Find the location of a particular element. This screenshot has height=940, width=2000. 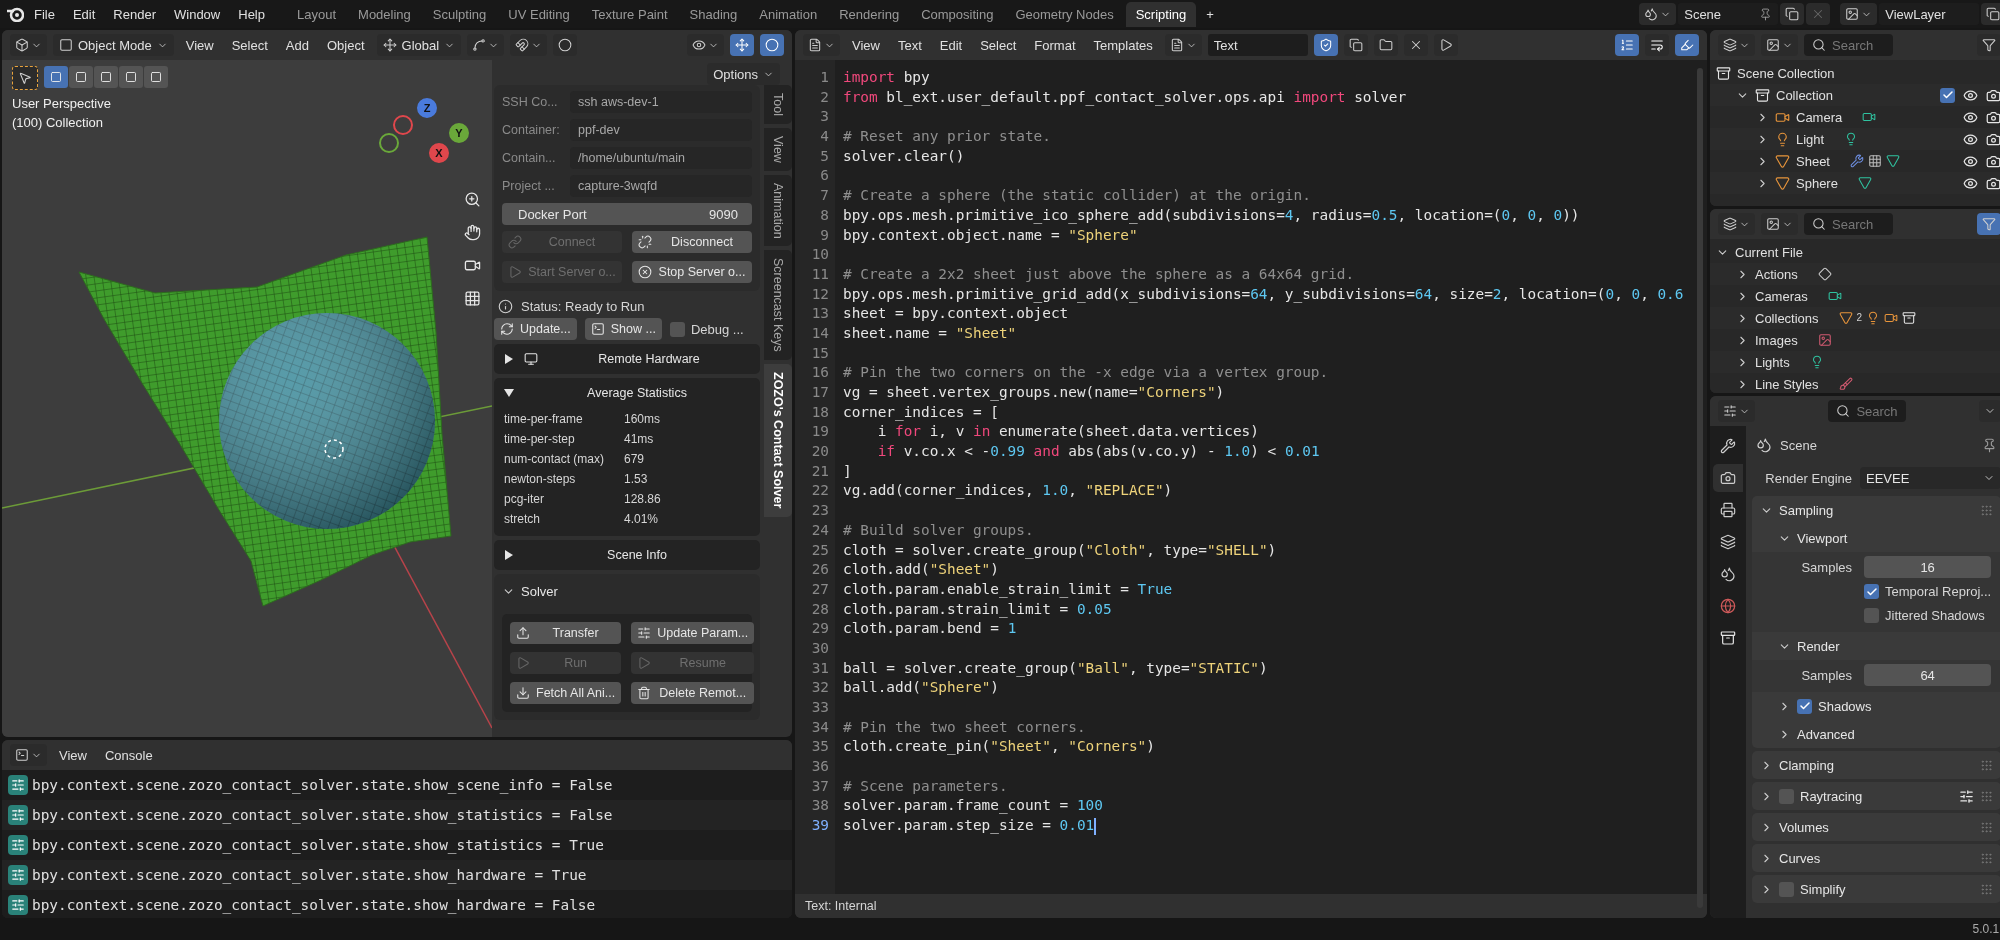

panel-header: Shadows is located at coordinates (1876, 706).